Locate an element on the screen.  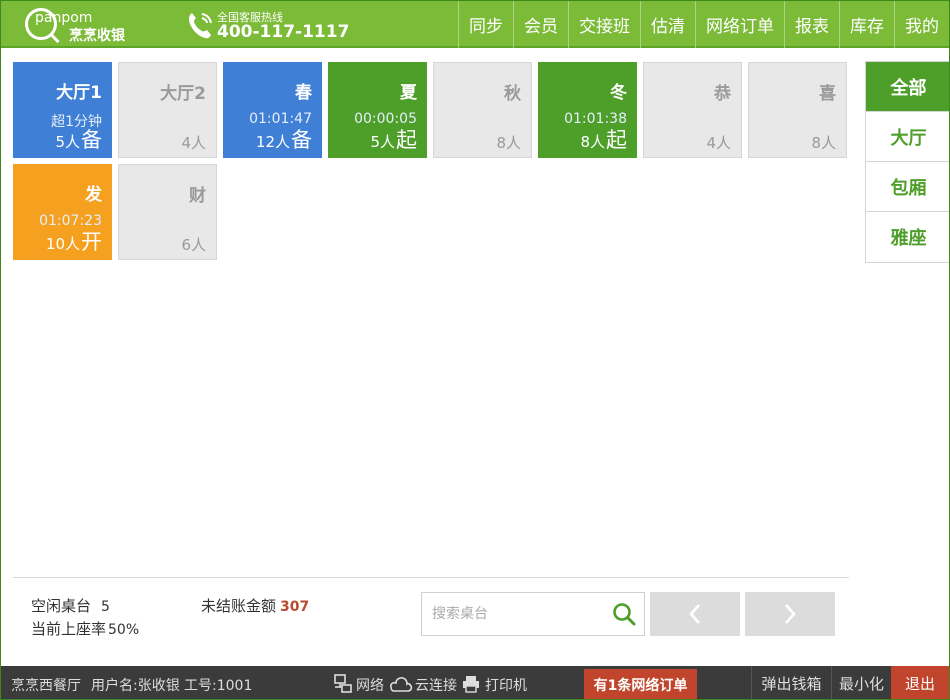
category-booth: 雅座 is located at coordinates (907, 237).